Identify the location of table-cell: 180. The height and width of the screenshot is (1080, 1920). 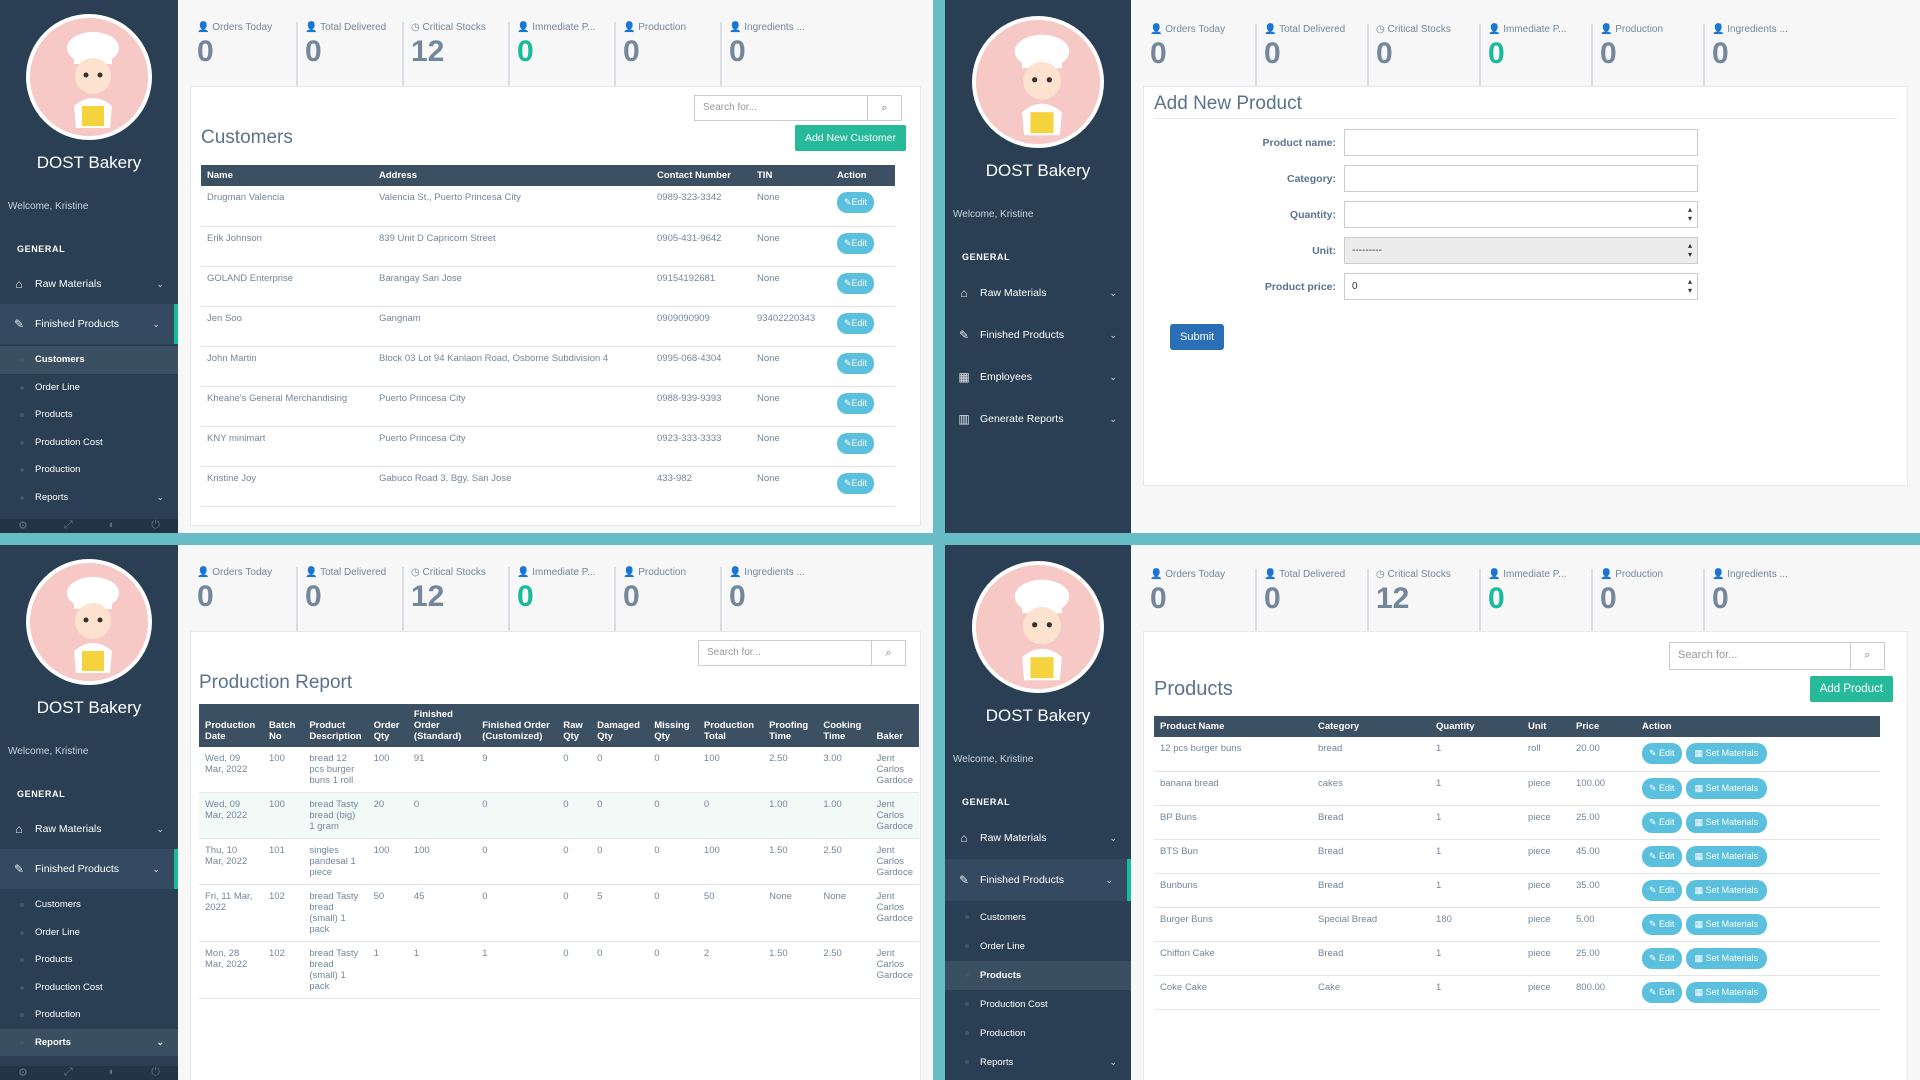
(1476, 924).